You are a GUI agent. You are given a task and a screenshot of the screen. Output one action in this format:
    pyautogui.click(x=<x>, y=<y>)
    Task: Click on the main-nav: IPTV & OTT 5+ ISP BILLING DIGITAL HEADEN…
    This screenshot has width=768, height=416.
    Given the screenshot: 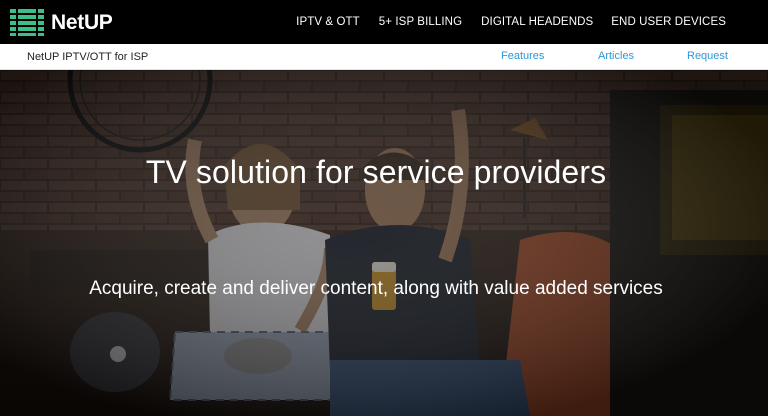 What is the action you would take?
    pyautogui.click(x=532, y=22)
    